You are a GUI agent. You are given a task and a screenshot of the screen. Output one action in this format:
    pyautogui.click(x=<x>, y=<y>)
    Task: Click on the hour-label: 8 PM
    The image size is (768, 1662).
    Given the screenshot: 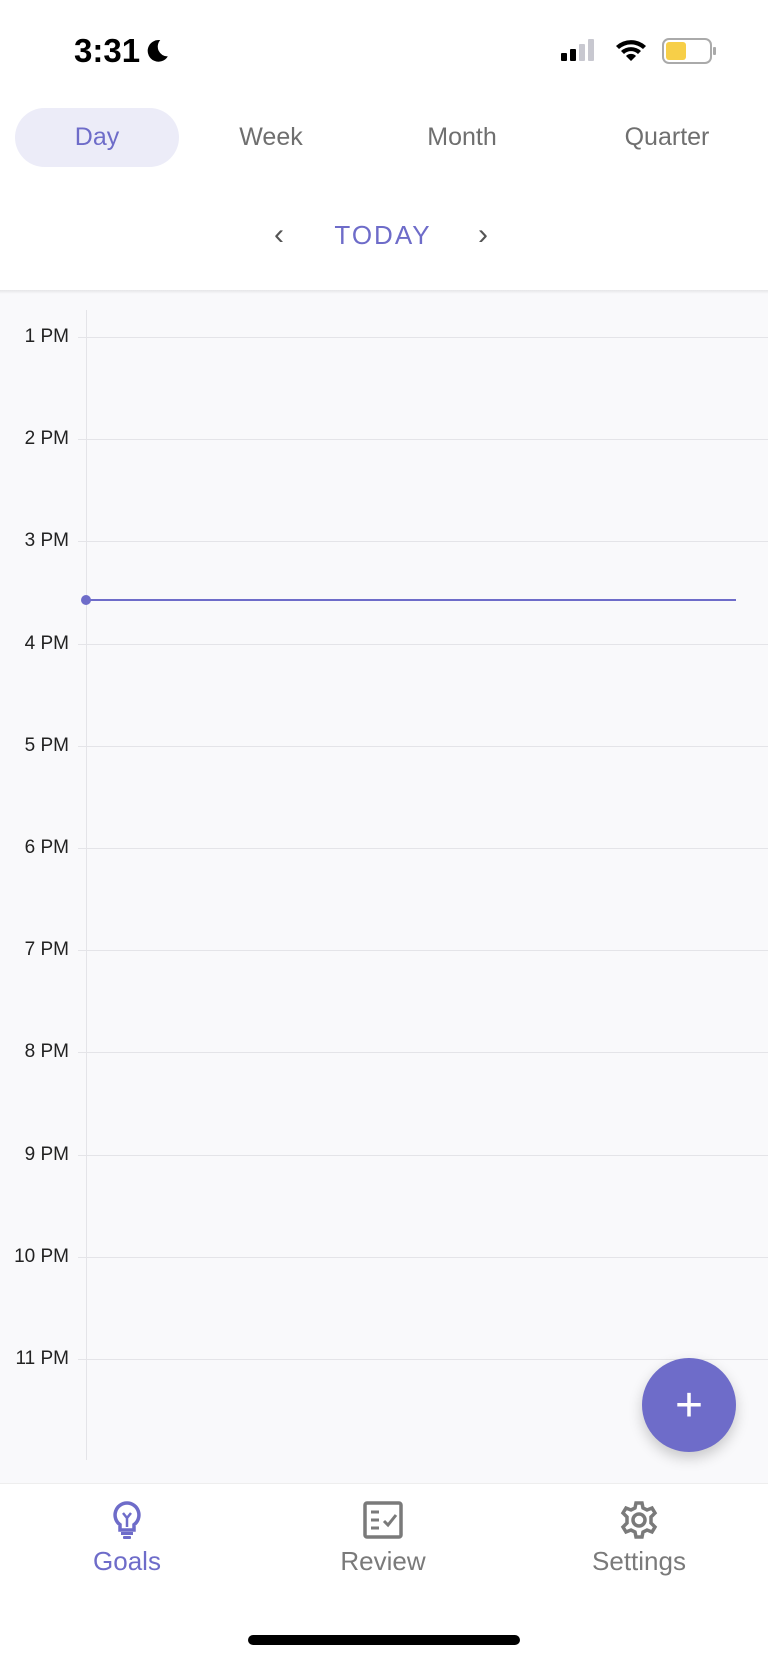 What is the action you would take?
    pyautogui.click(x=46, y=1052)
    